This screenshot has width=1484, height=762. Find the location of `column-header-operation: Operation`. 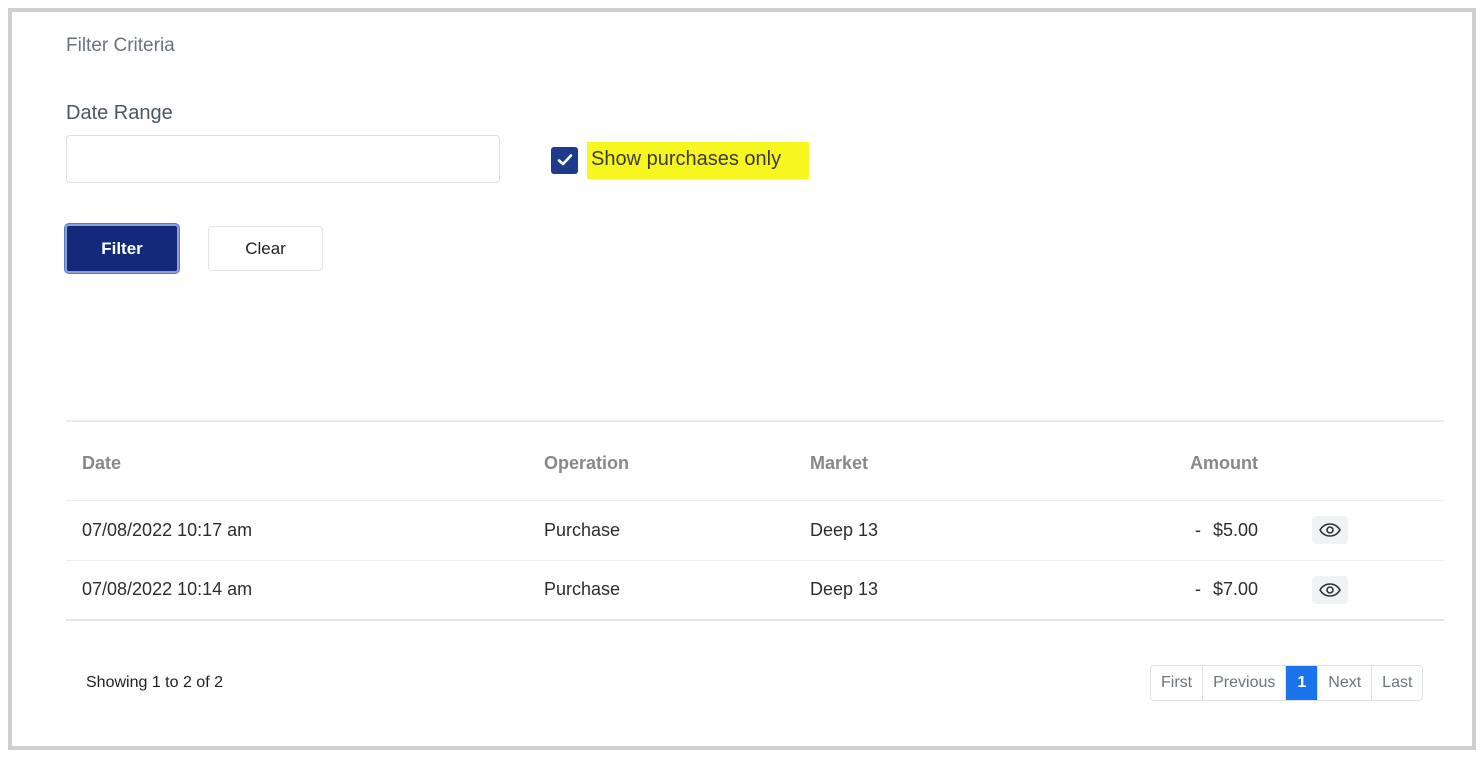

column-header-operation: Operation is located at coordinates (677, 461).